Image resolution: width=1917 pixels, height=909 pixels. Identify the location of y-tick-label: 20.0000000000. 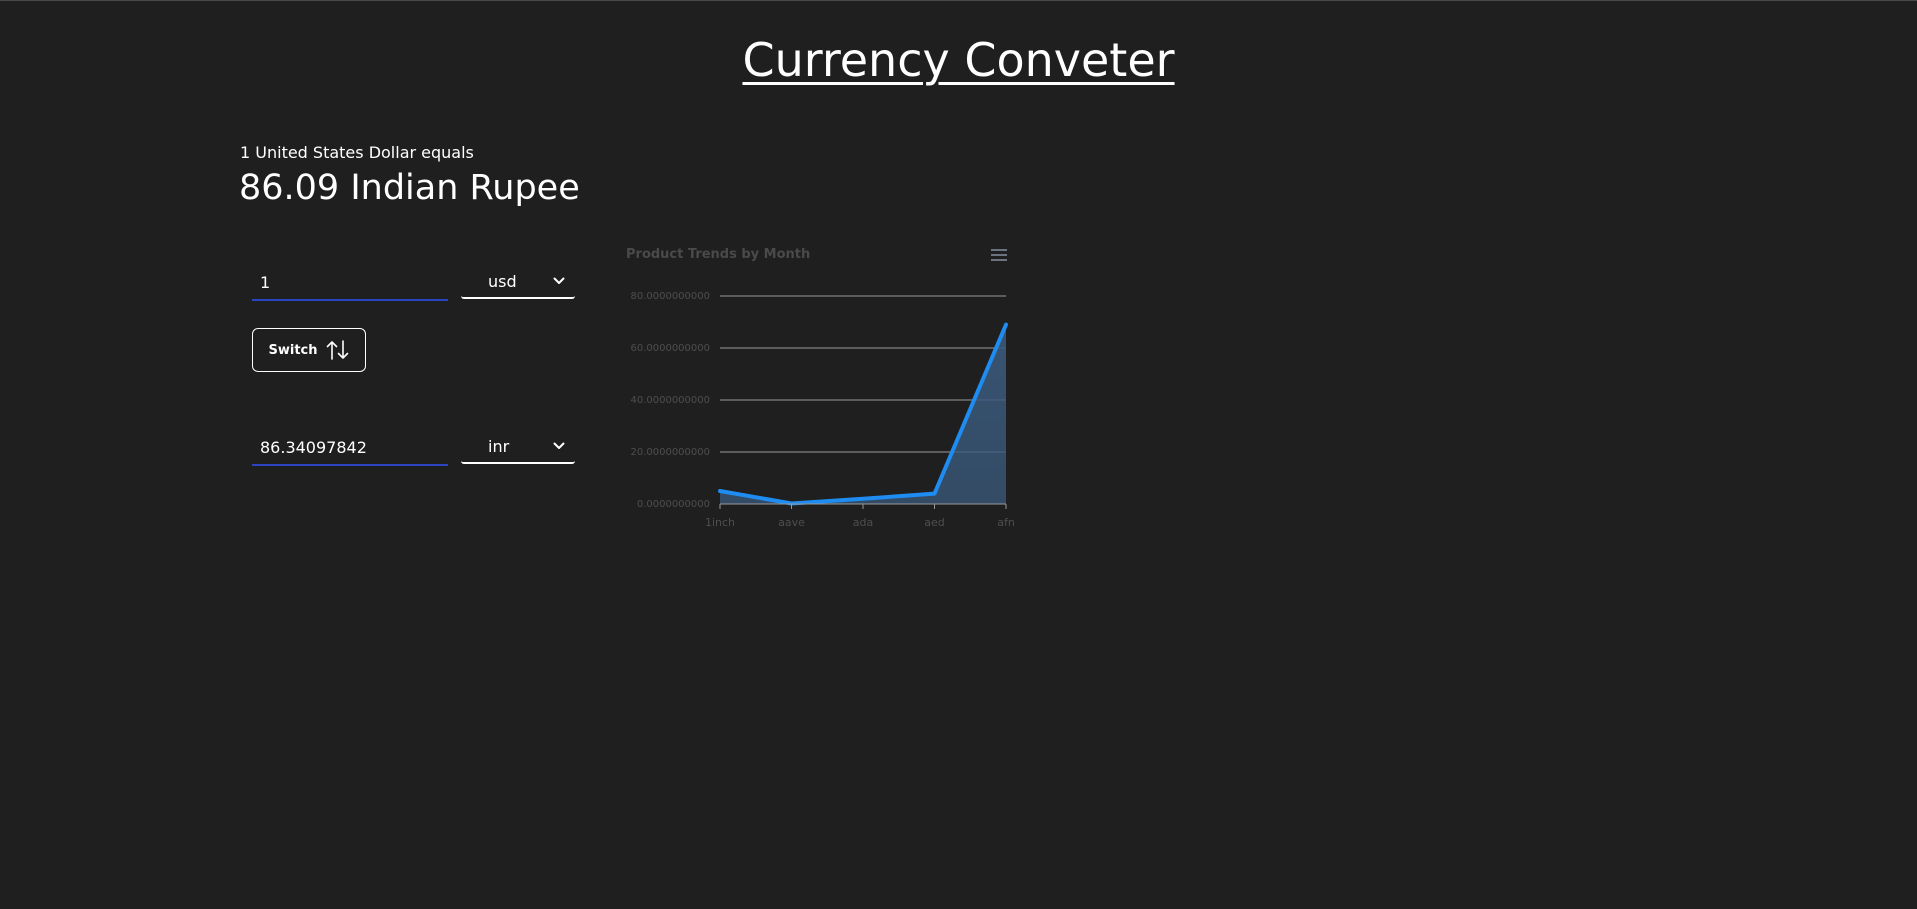
(670, 452).